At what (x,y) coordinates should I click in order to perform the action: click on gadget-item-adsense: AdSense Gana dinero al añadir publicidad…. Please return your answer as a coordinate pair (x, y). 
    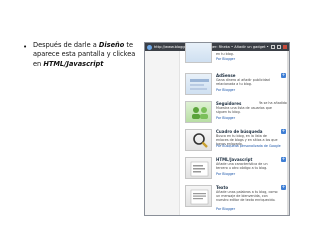
    Looking at the image, I should click on (234, 84).